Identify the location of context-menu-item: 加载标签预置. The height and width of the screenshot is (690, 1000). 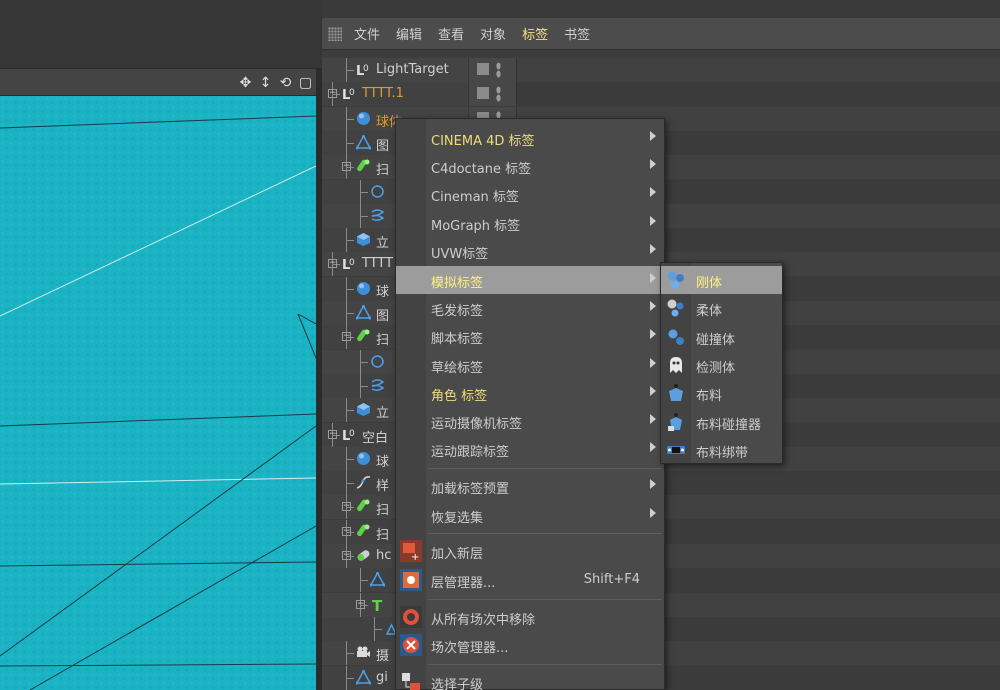
(530, 486).